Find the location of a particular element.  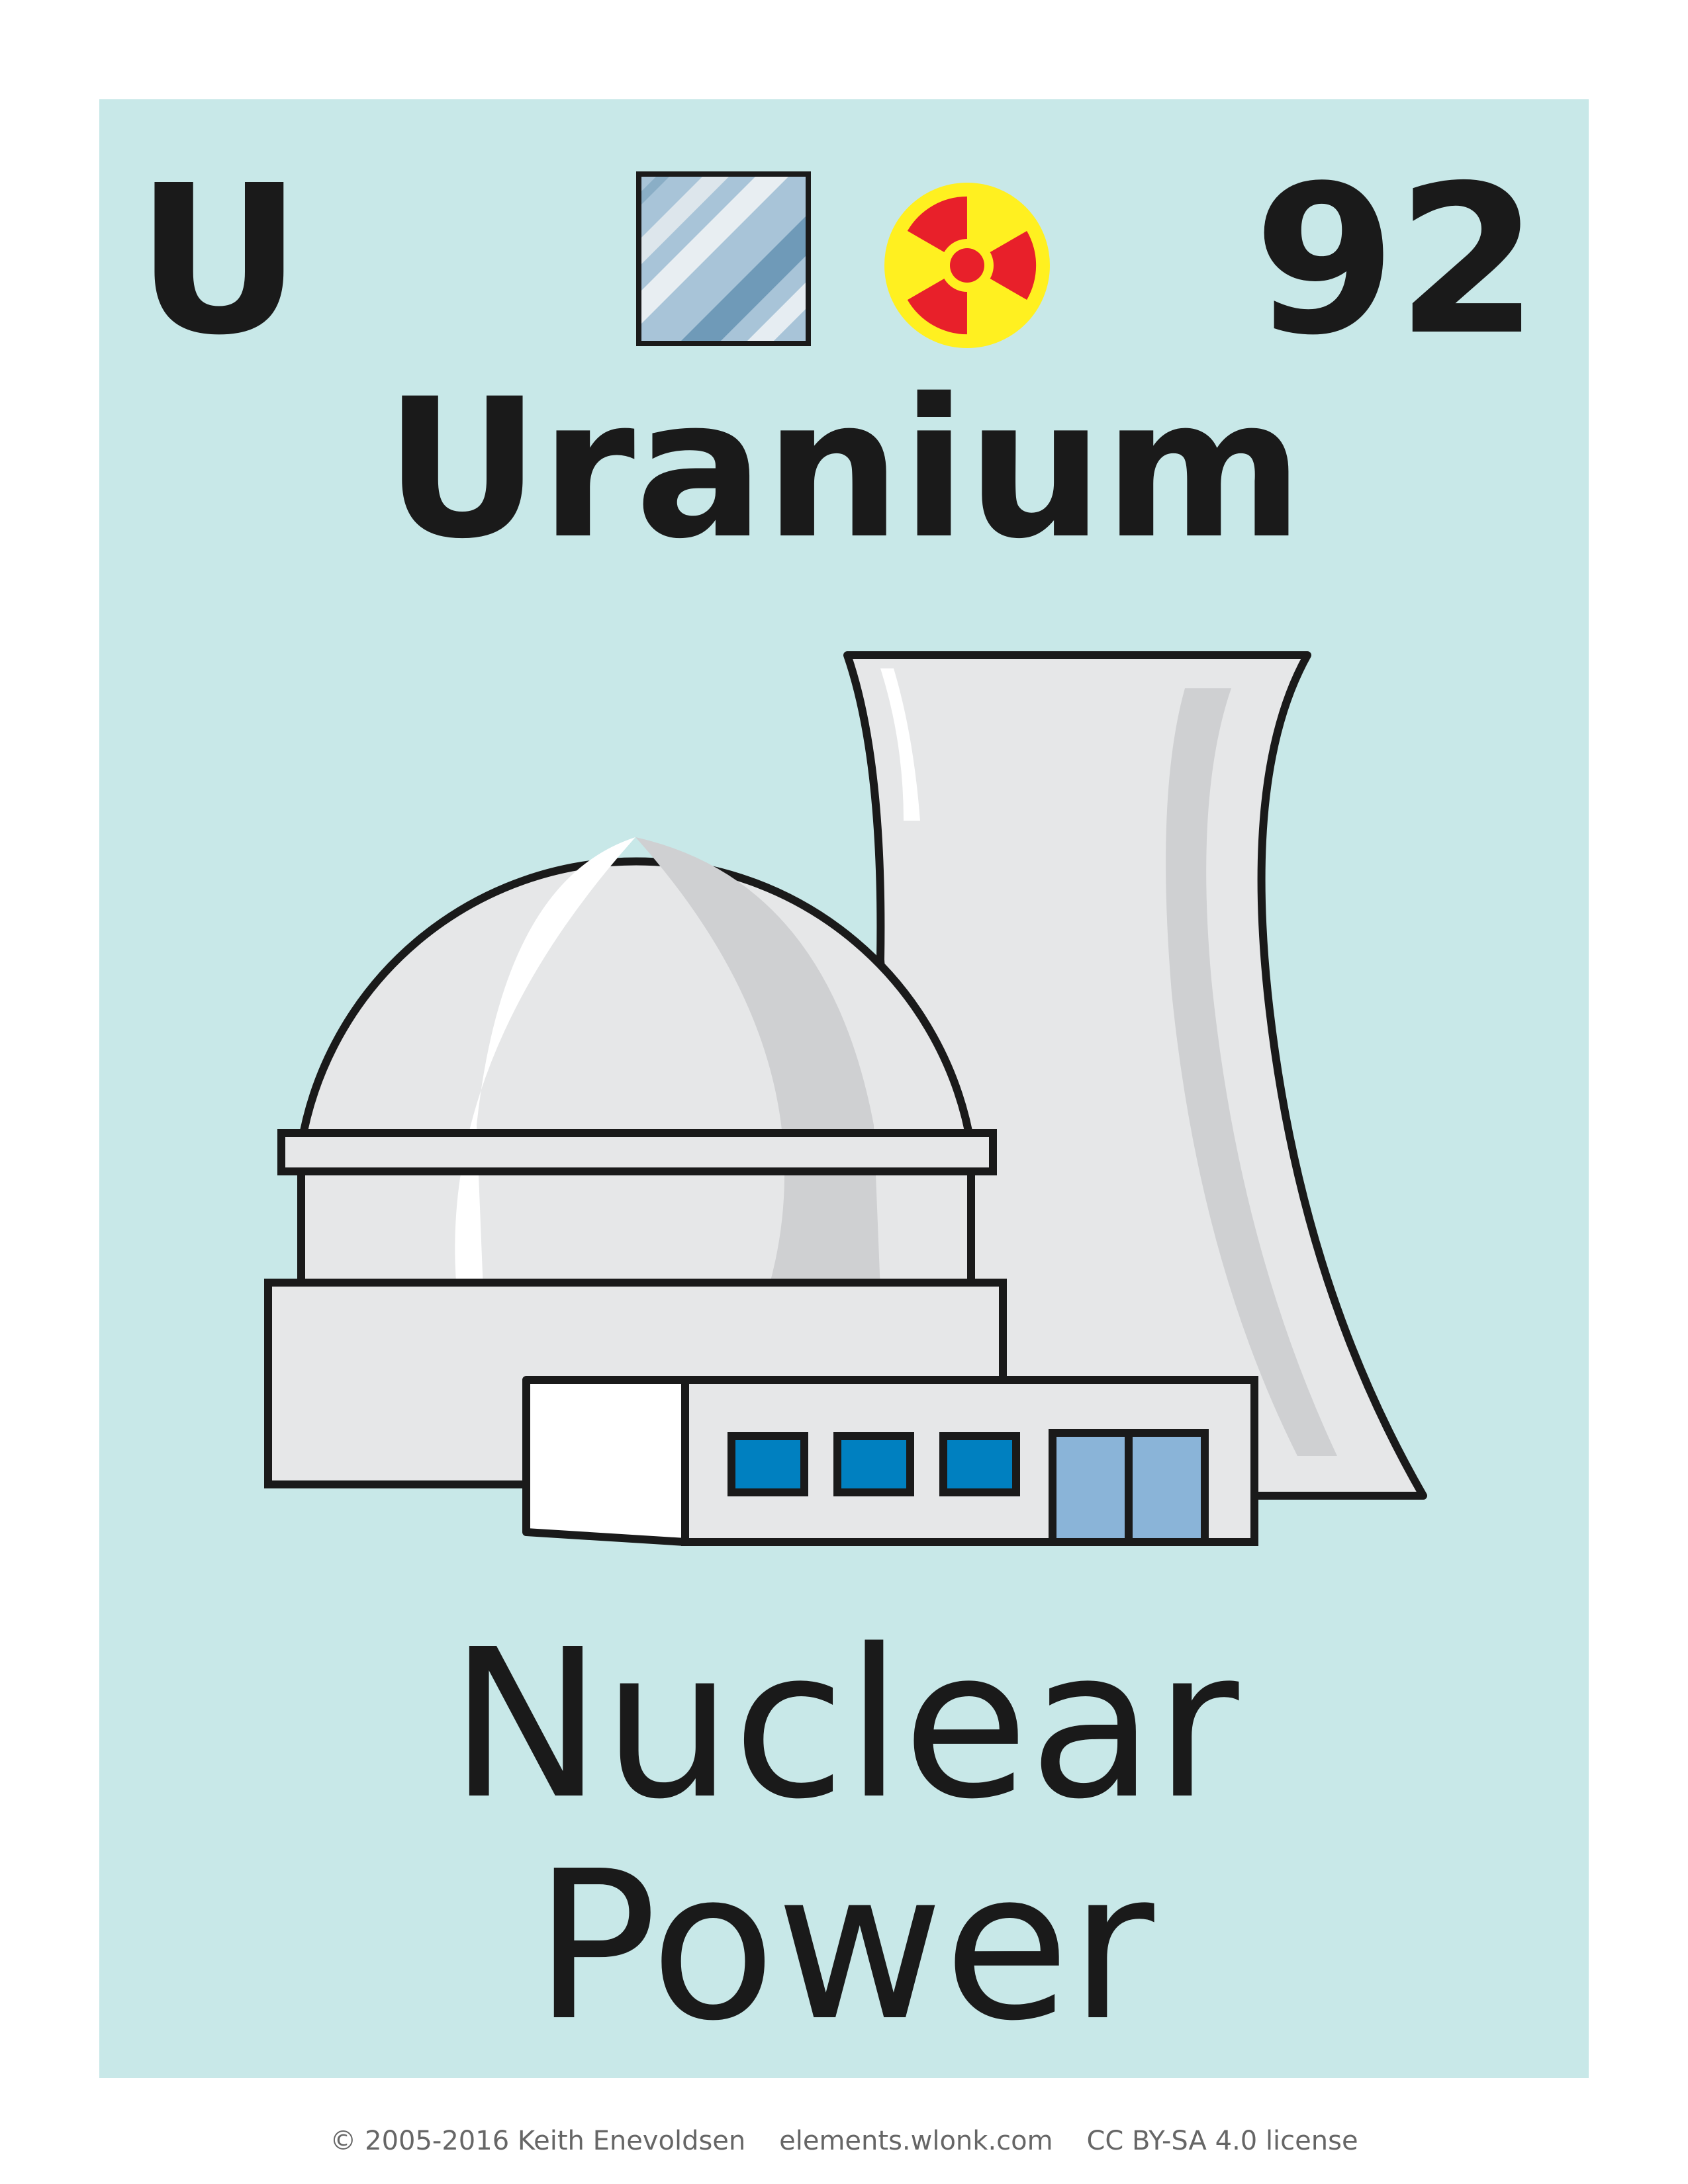

website-link: elements.wlonk.com is located at coordinates (916, 2141).